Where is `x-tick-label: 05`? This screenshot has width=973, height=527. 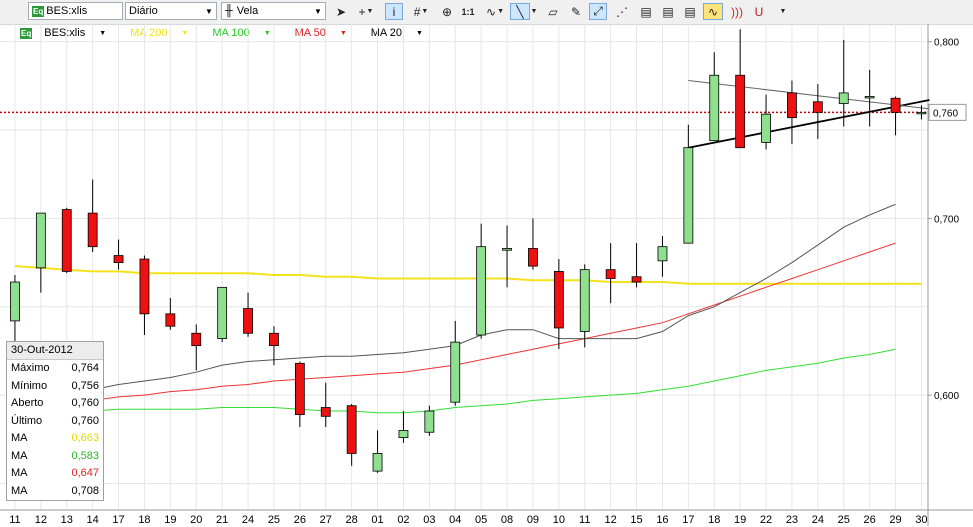 x-tick-label: 05 is located at coordinates (481, 520).